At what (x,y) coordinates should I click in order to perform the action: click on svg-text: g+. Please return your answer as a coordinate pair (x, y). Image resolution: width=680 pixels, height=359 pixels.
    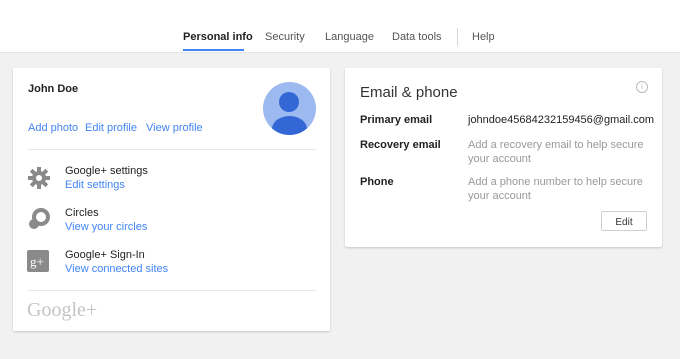
    Looking at the image, I should click on (37, 261).